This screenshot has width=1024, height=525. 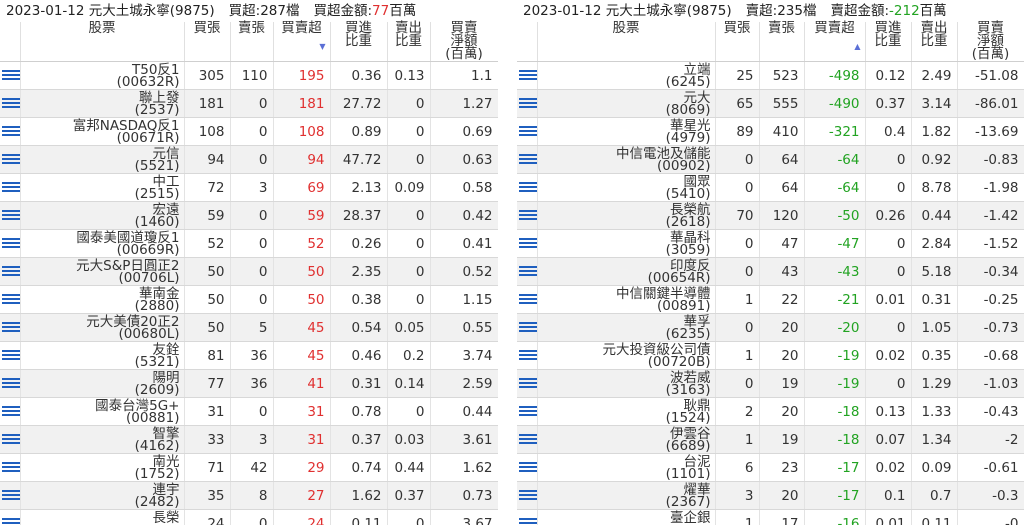 I want to click on table-row: 中信關鍵半導體 (00891) 1 22 -21 0.01 0.31 -0.25, so click(x=770, y=299).